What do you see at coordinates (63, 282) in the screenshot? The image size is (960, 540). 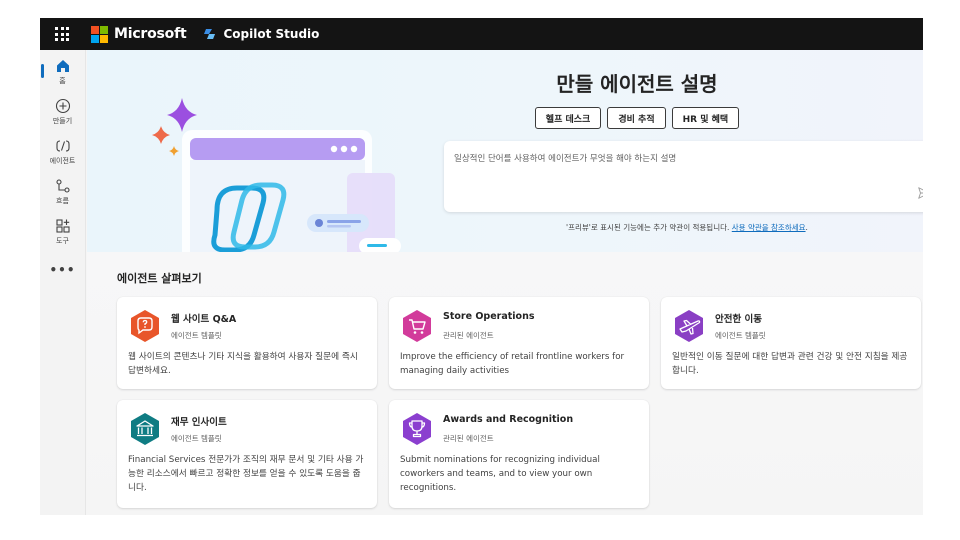 I see `left-nav: 홈 만들기 에이전트 흐름 도구 •••` at bounding box center [63, 282].